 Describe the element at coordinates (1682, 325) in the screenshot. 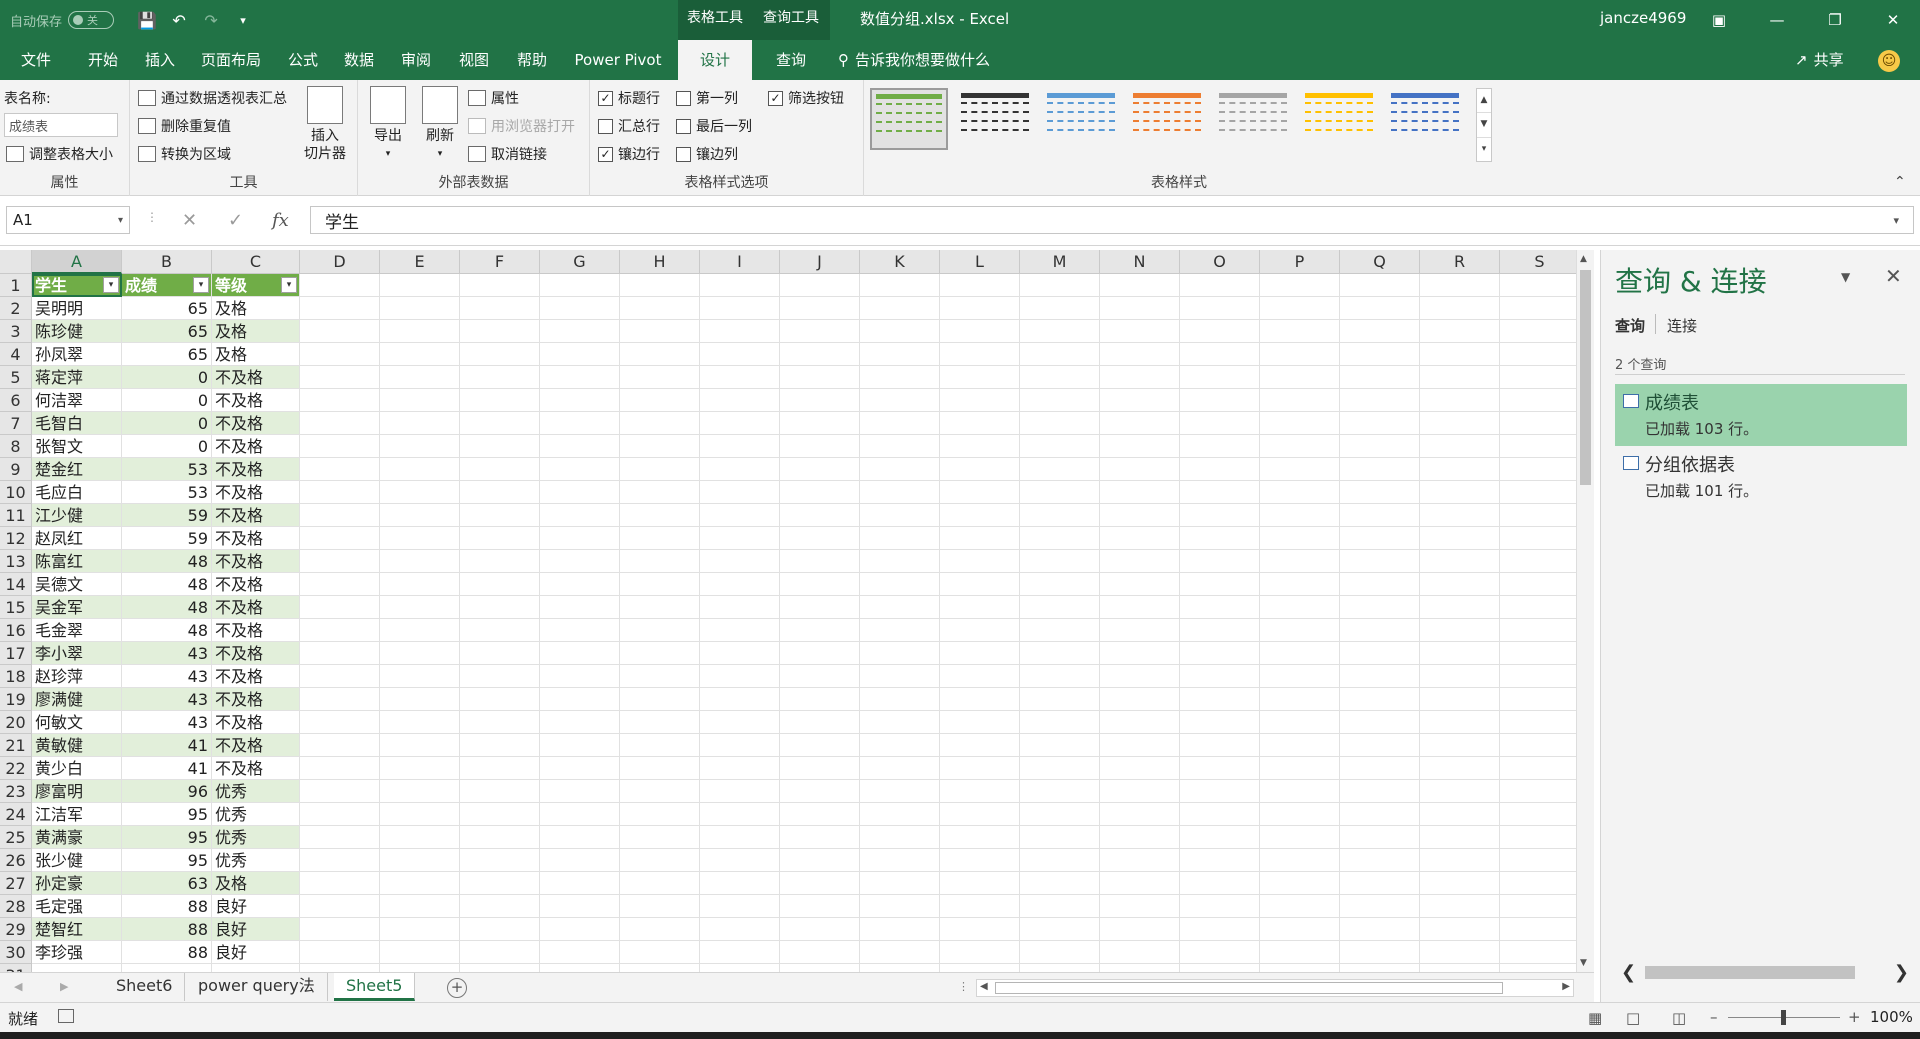

I see `tab-connections: 连接` at that location.